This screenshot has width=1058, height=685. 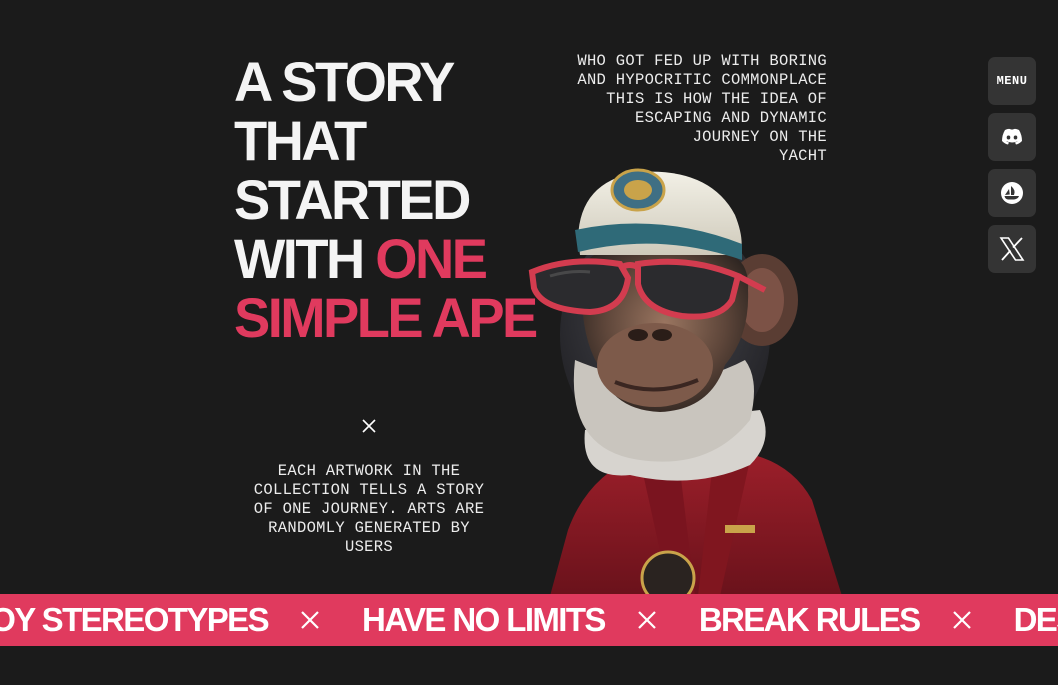 I want to click on opensea-icon, so click(x=1012, y=193).